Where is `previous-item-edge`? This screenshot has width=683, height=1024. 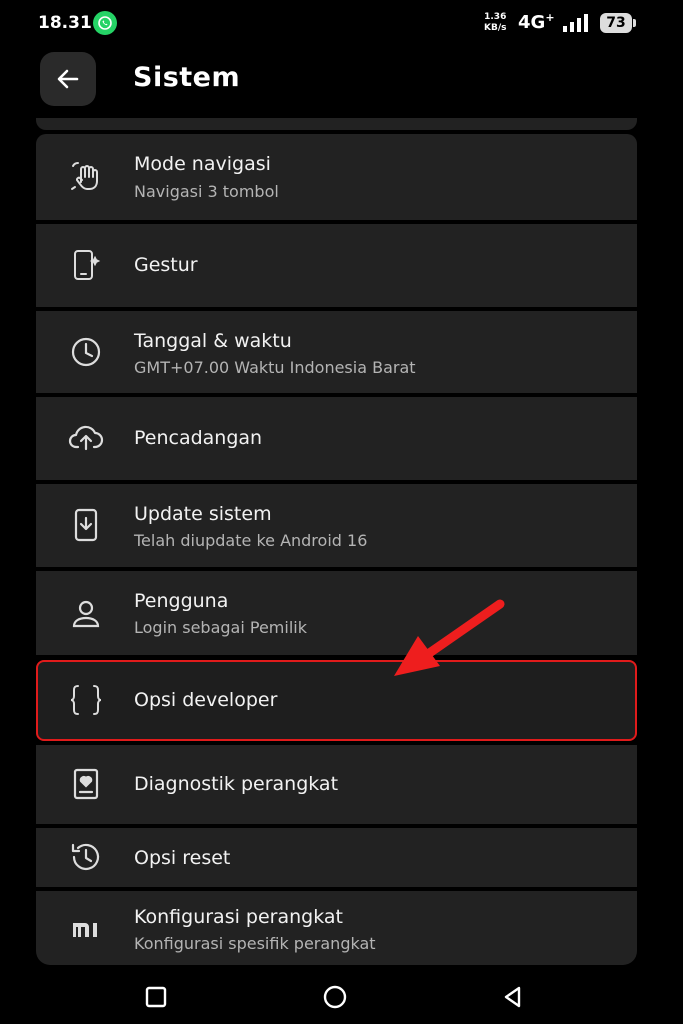 previous-item-edge is located at coordinates (336, 124).